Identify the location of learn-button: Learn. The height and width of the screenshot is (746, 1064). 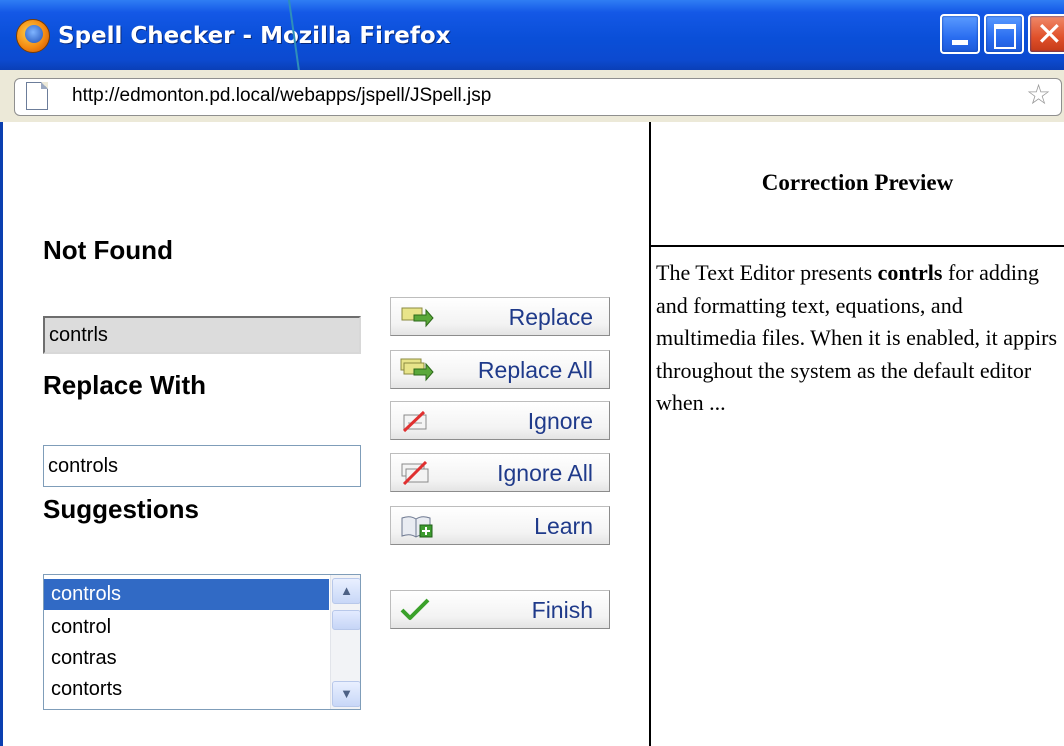
(500, 525).